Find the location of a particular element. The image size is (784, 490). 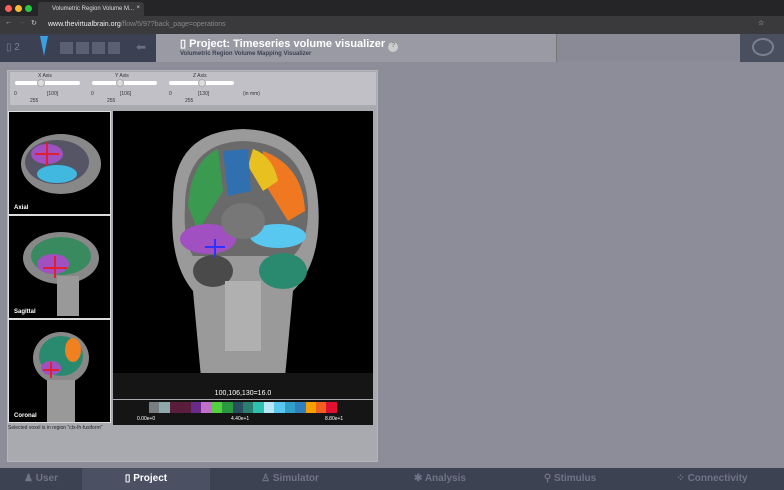

menu-grid-icon is located at coordinates (90, 48).